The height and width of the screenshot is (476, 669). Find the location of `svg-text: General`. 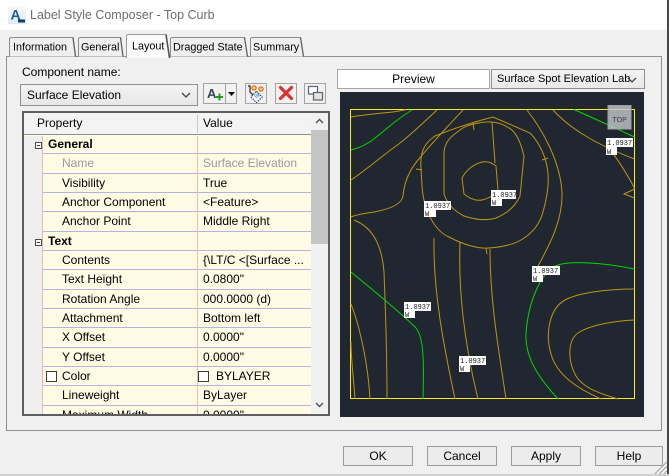

svg-text: General is located at coordinates (100, 48).